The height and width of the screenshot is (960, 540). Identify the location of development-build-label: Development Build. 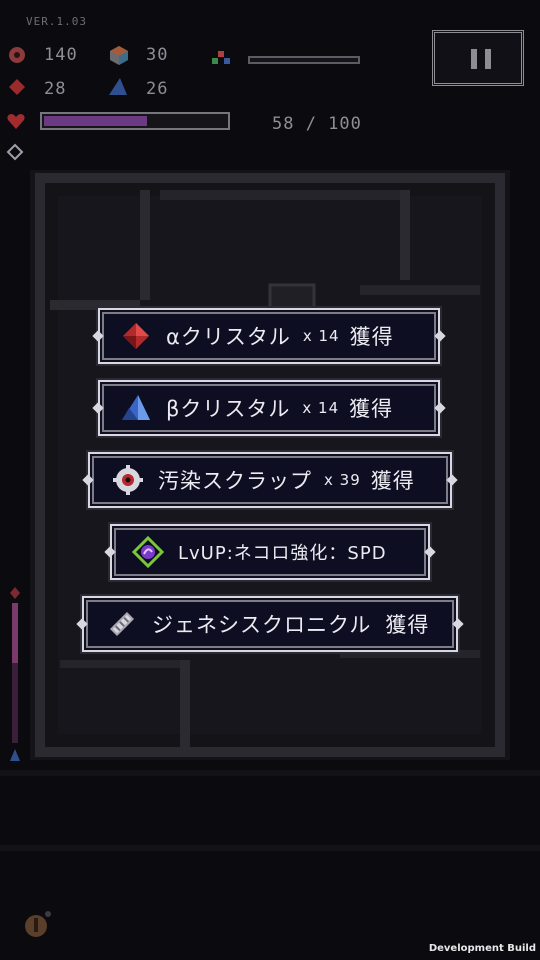
(482, 948).